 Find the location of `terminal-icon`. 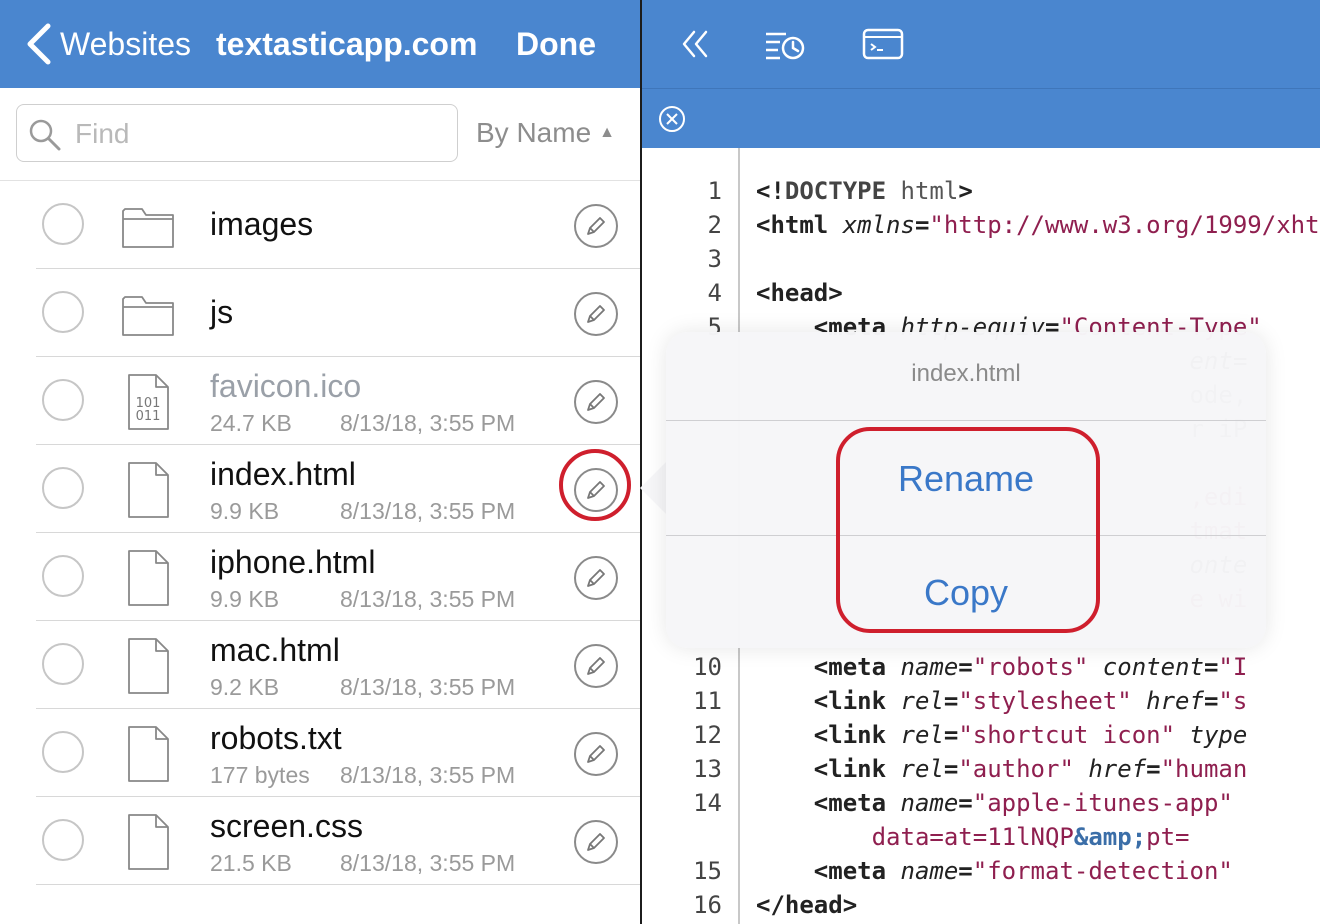

terminal-icon is located at coordinates (883, 44).